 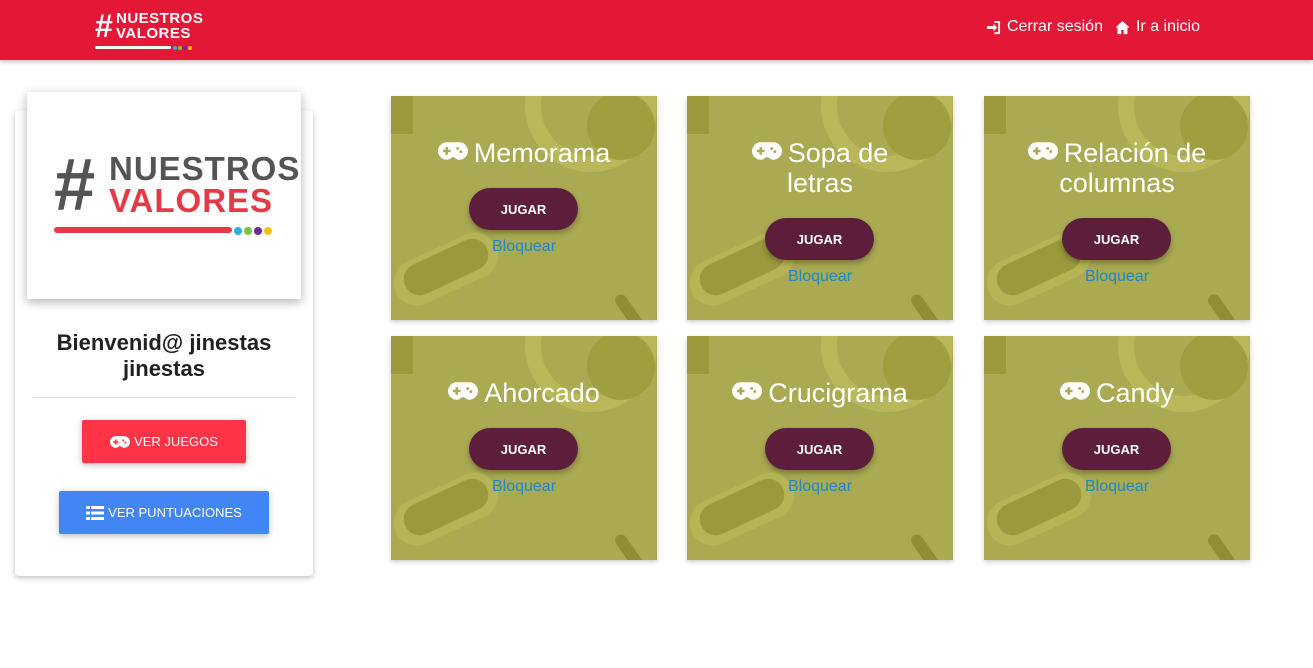 What do you see at coordinates (993, 27) in the screenshot?
I see `sign-in-icon` at bounding box center [993, 27].